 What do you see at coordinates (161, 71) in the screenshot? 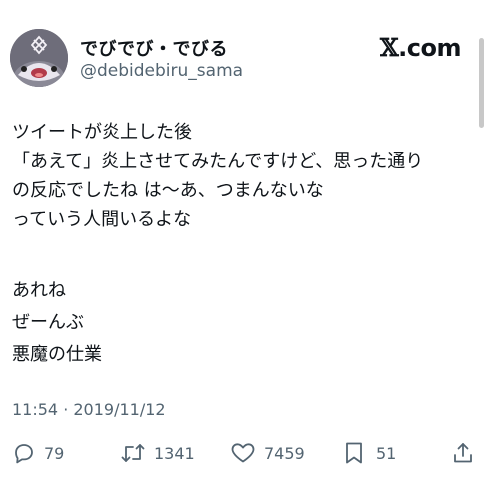
I see `user-handle: @debidebiru_sama` at bounding box center [161, 71].